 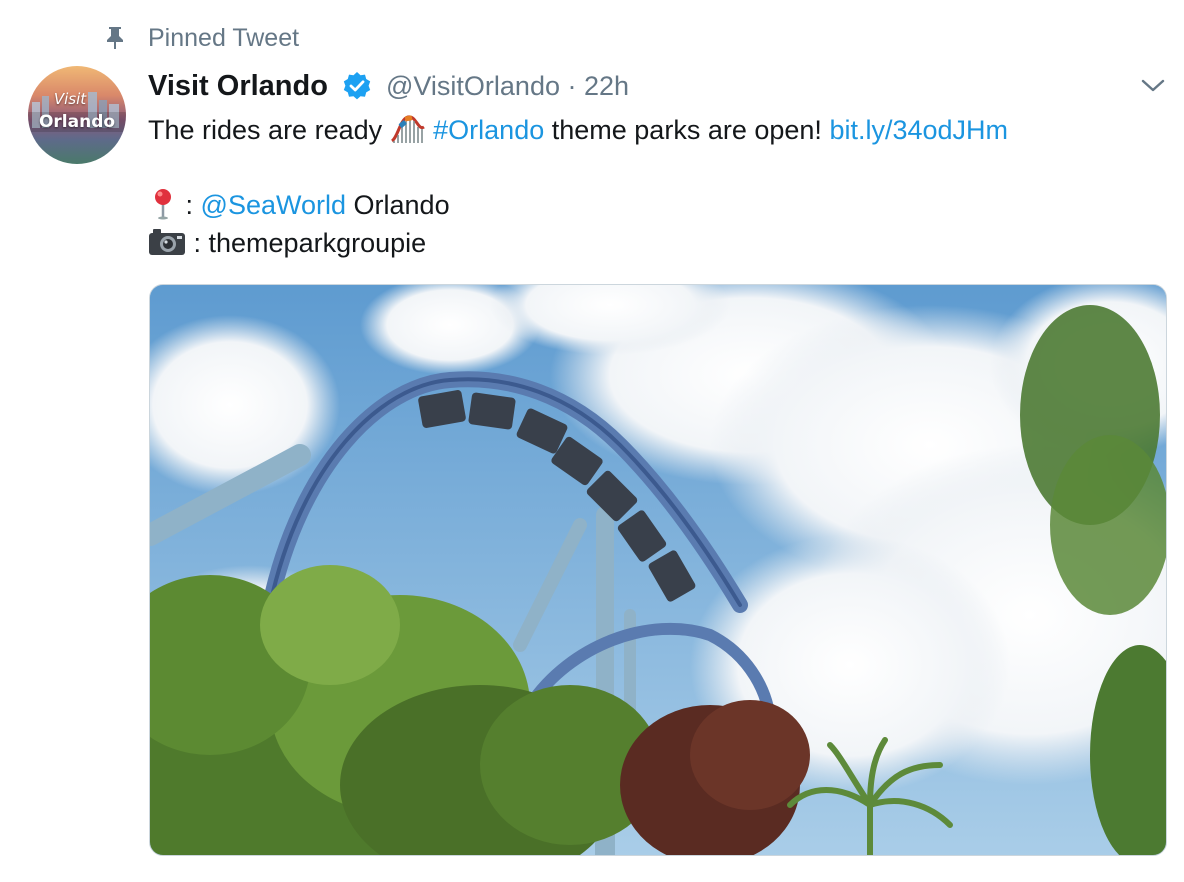 What do you see at coordinates (918, 130) in the screenshot?
I see `url-link: bit.ly/34odJHm` at bounding box center [918, 130].